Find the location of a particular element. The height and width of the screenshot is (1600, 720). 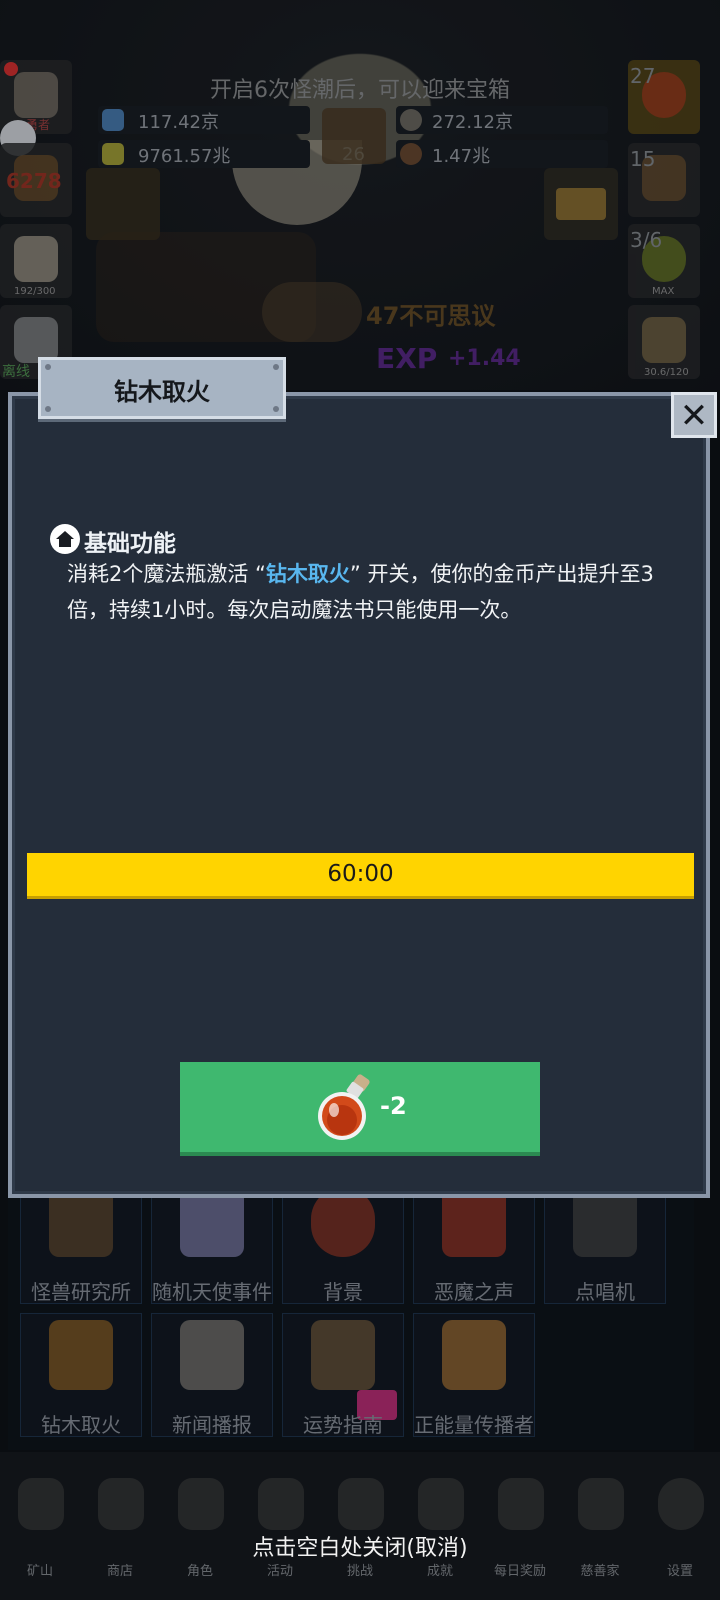

dialog-title-tab: 钻木取火 is located at coordinates (162, 388).